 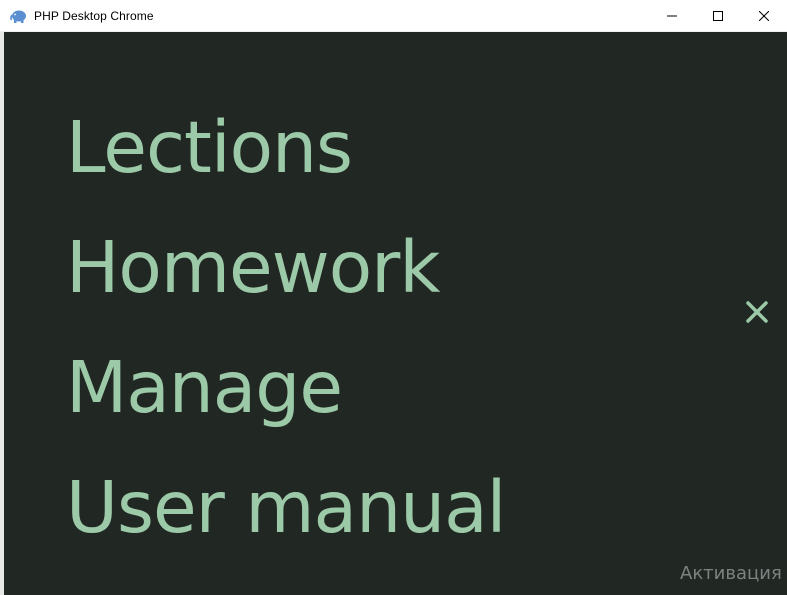 I want to click on maximize-icon, so click(x=718, y=16).